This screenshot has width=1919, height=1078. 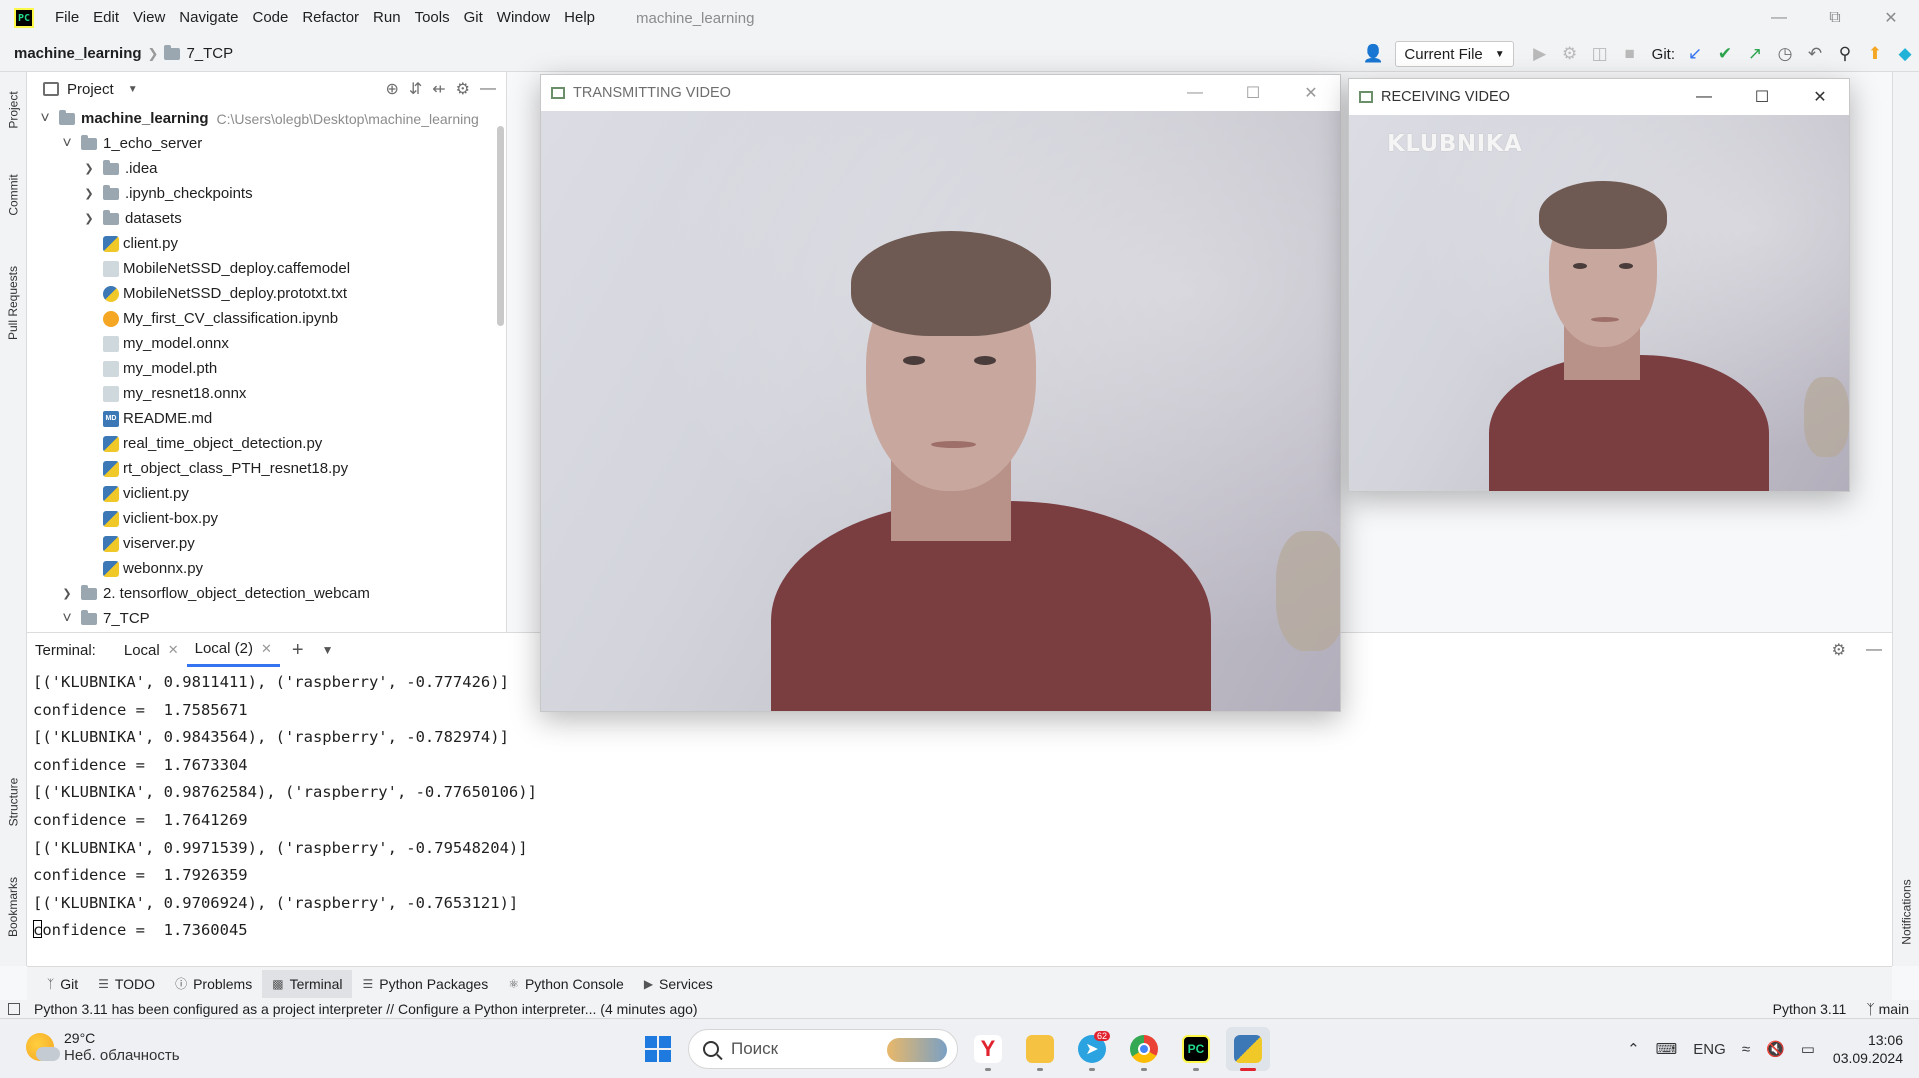 What do you see at coordinates (438, 89) in the screenshot?
I see `collapse-all-icon: ⇷` at bounding box center [438, 89].